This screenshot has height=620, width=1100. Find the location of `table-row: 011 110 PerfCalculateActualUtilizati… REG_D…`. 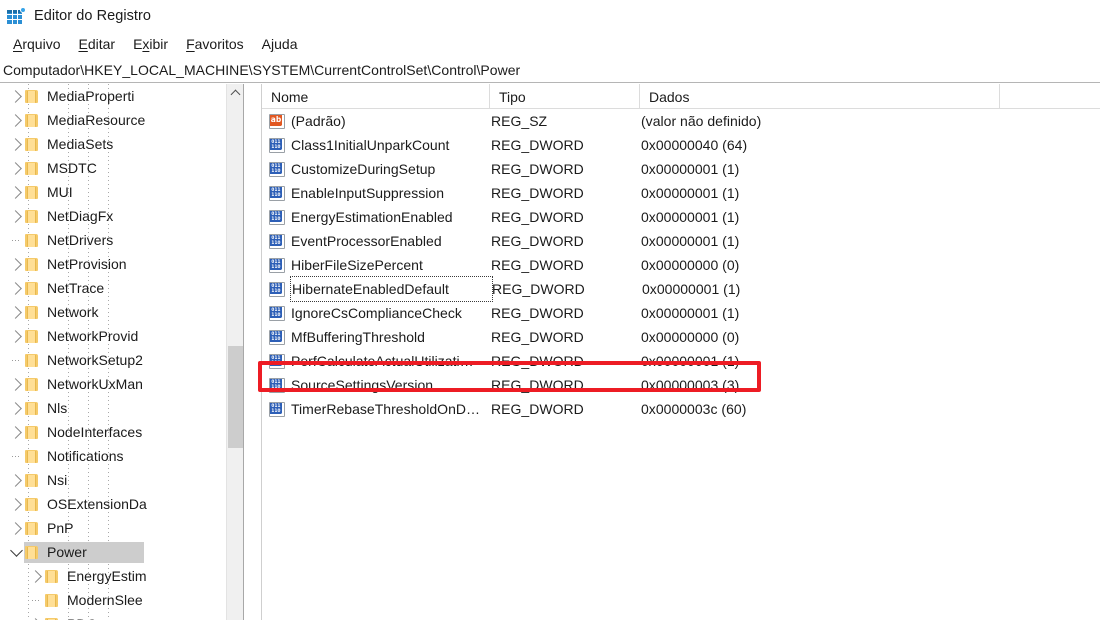

table-row: 011 110 PerfCalculateActualUtilizati… REG_D… is located at coordinates (681, 361).